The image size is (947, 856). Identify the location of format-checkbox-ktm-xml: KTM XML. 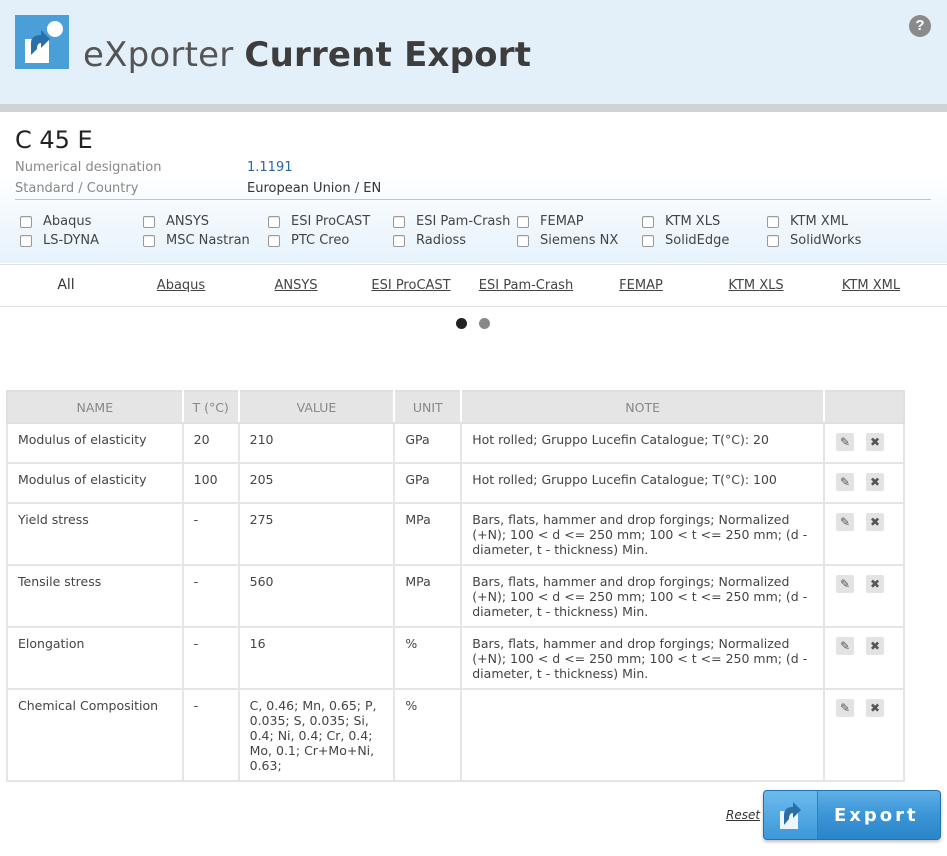
(807, 221).